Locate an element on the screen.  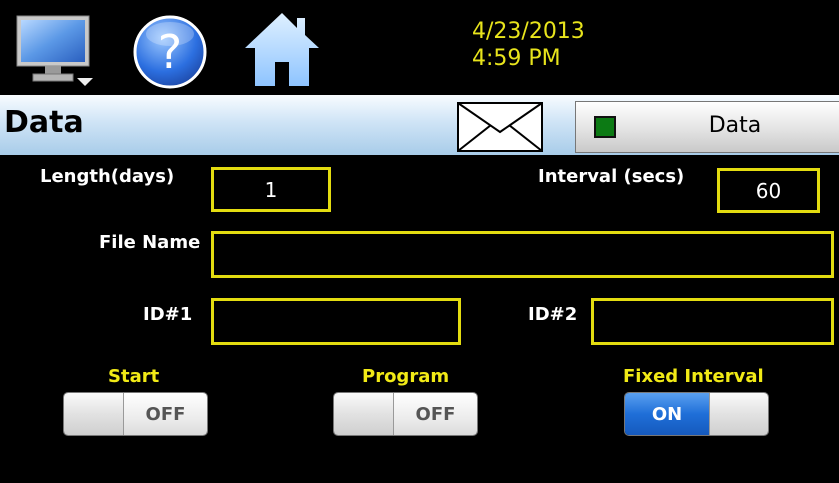
interval-label: Interval (secs) is located at coordinates (611, 176).